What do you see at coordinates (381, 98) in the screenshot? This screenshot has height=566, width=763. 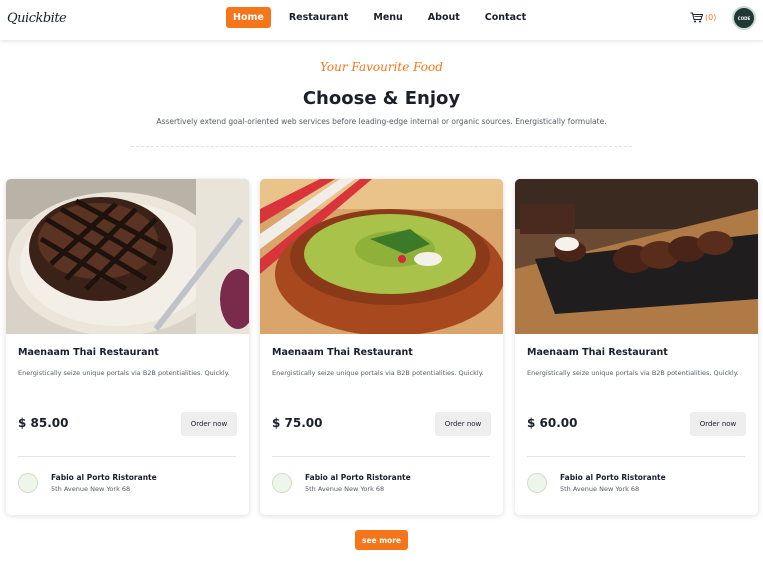 I see `section-title: Choose & Enjoy` at bounding box center [381, 98].